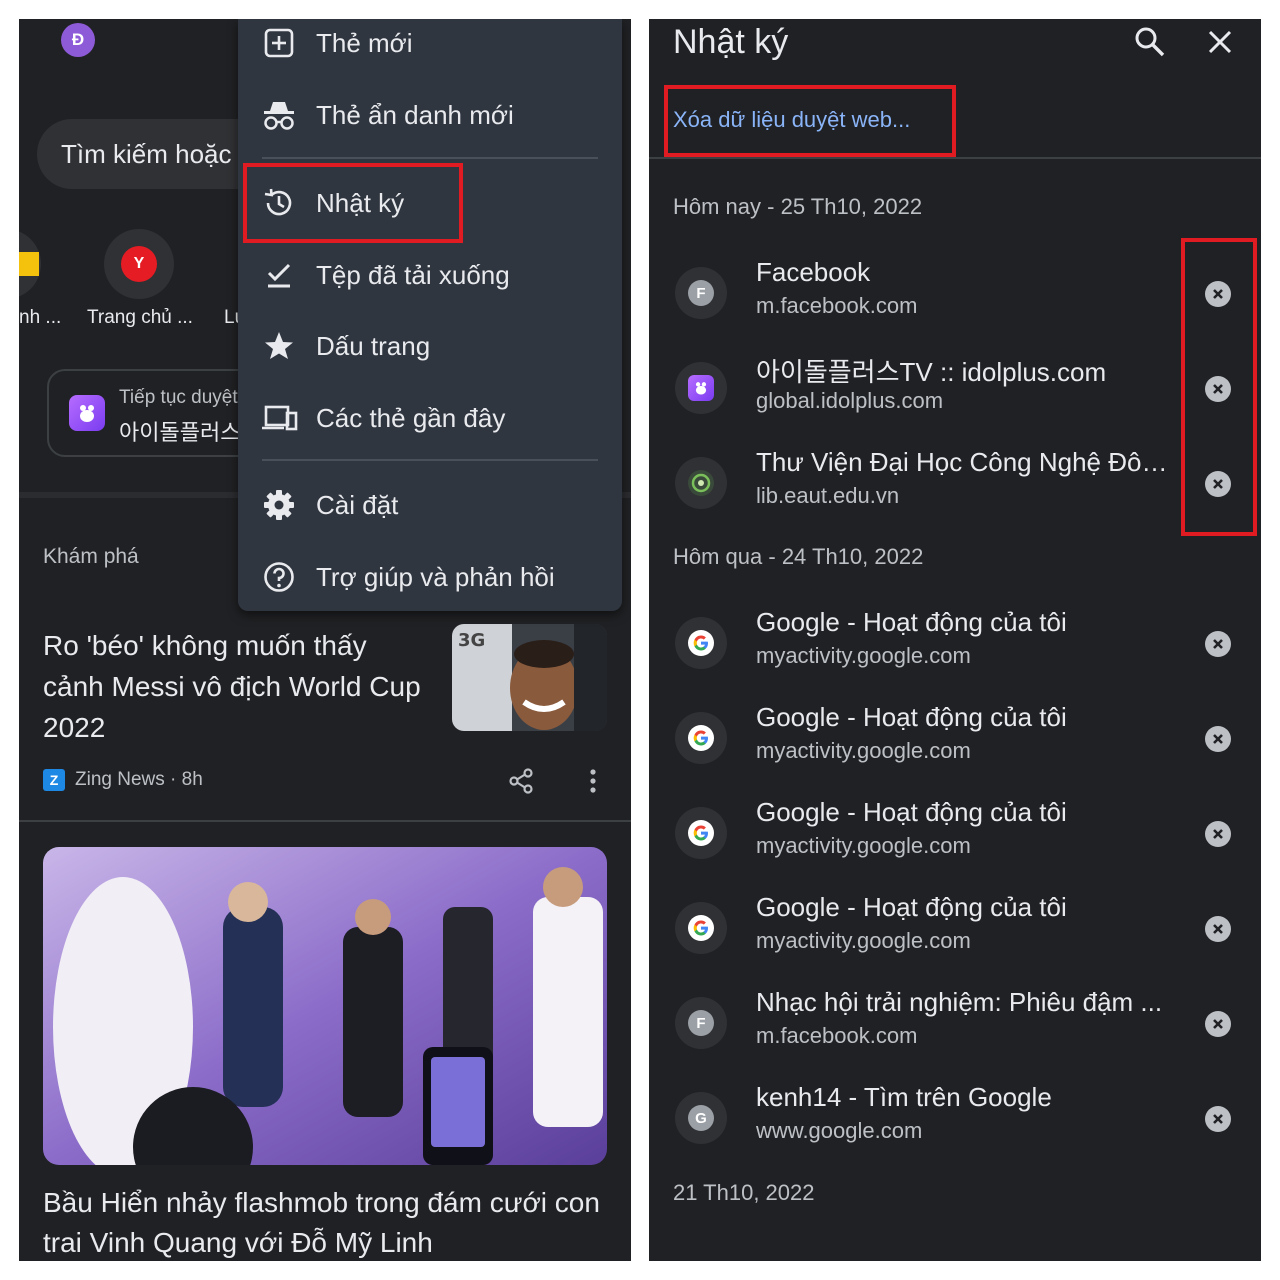 Image resolution: width=1280 pixels, height=1280 pixels. I want to click on menu-item-incognito: Thẻ ẩn danh mới, so click(430, 115).